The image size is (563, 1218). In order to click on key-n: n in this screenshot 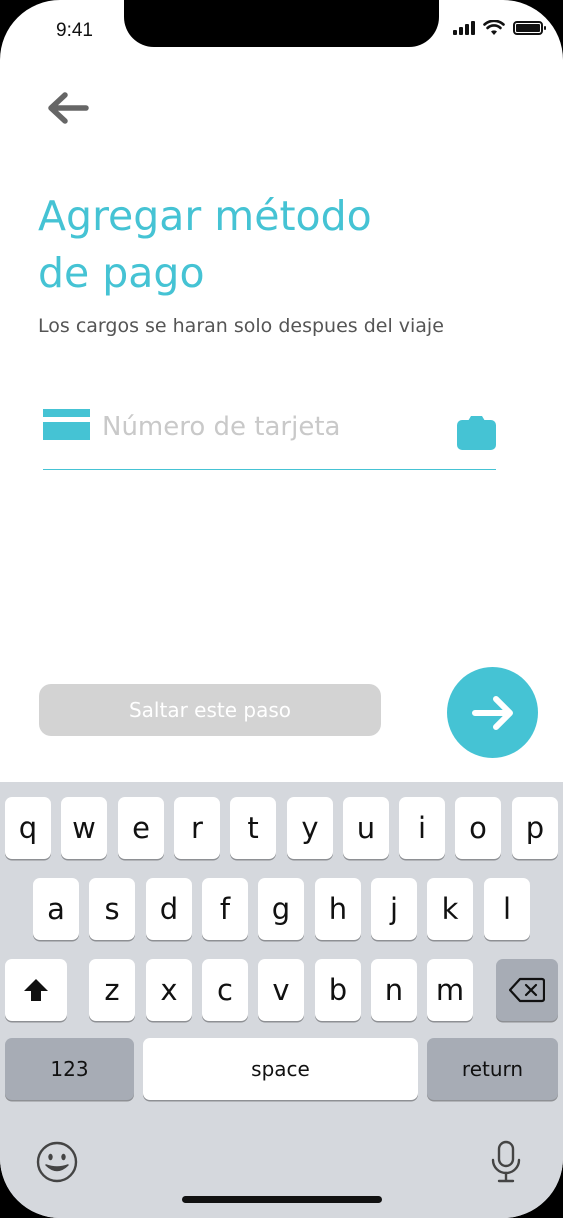, I will do `click(394, 990)`.